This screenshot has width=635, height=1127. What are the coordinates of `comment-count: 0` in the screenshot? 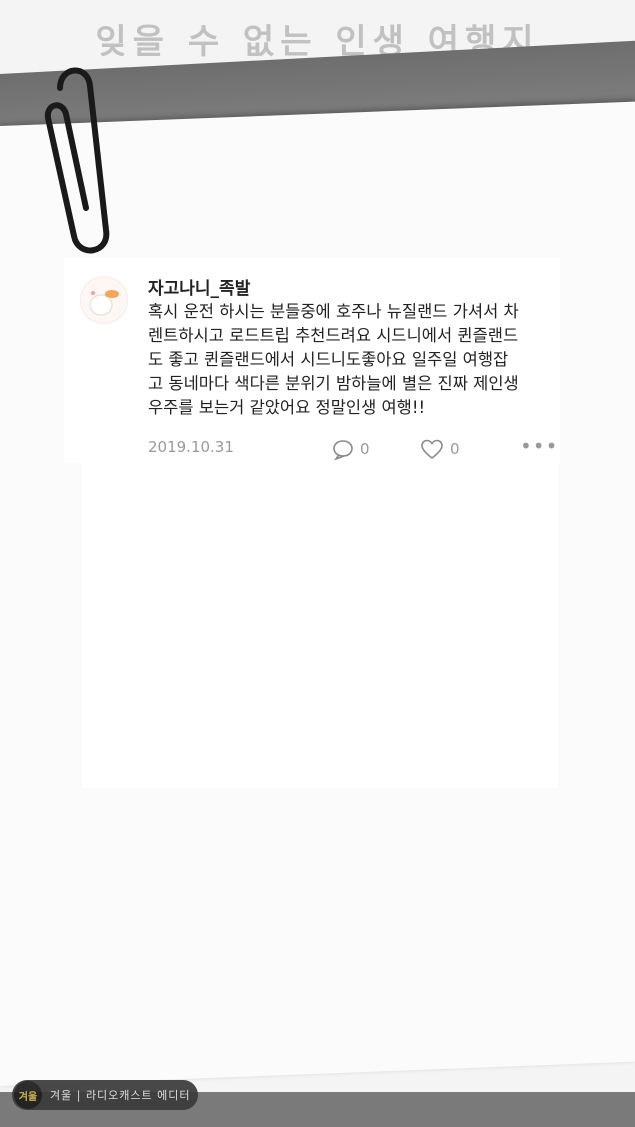 It's located at (365, 449).